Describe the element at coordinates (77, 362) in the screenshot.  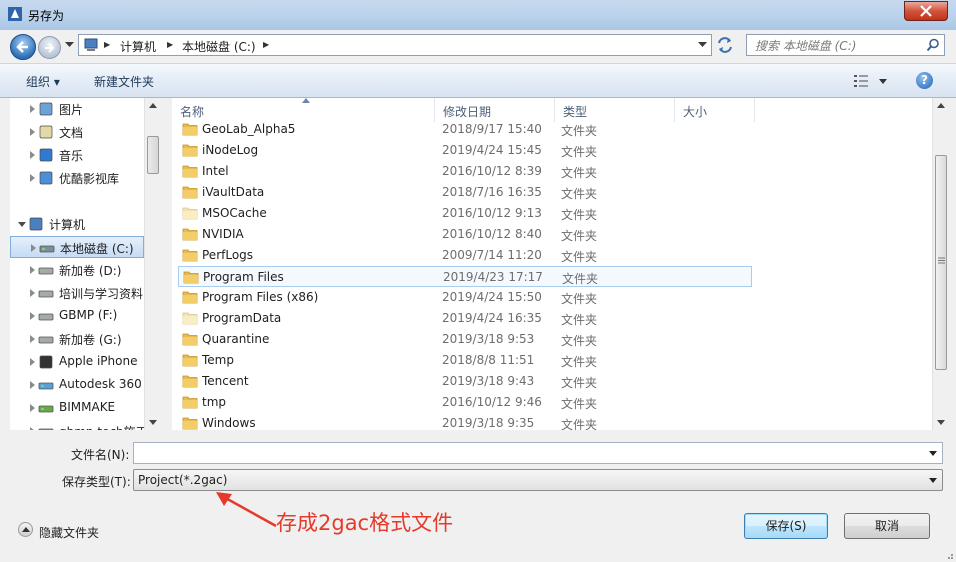
I see `sidebar-item: Apple iPhone` at that location.